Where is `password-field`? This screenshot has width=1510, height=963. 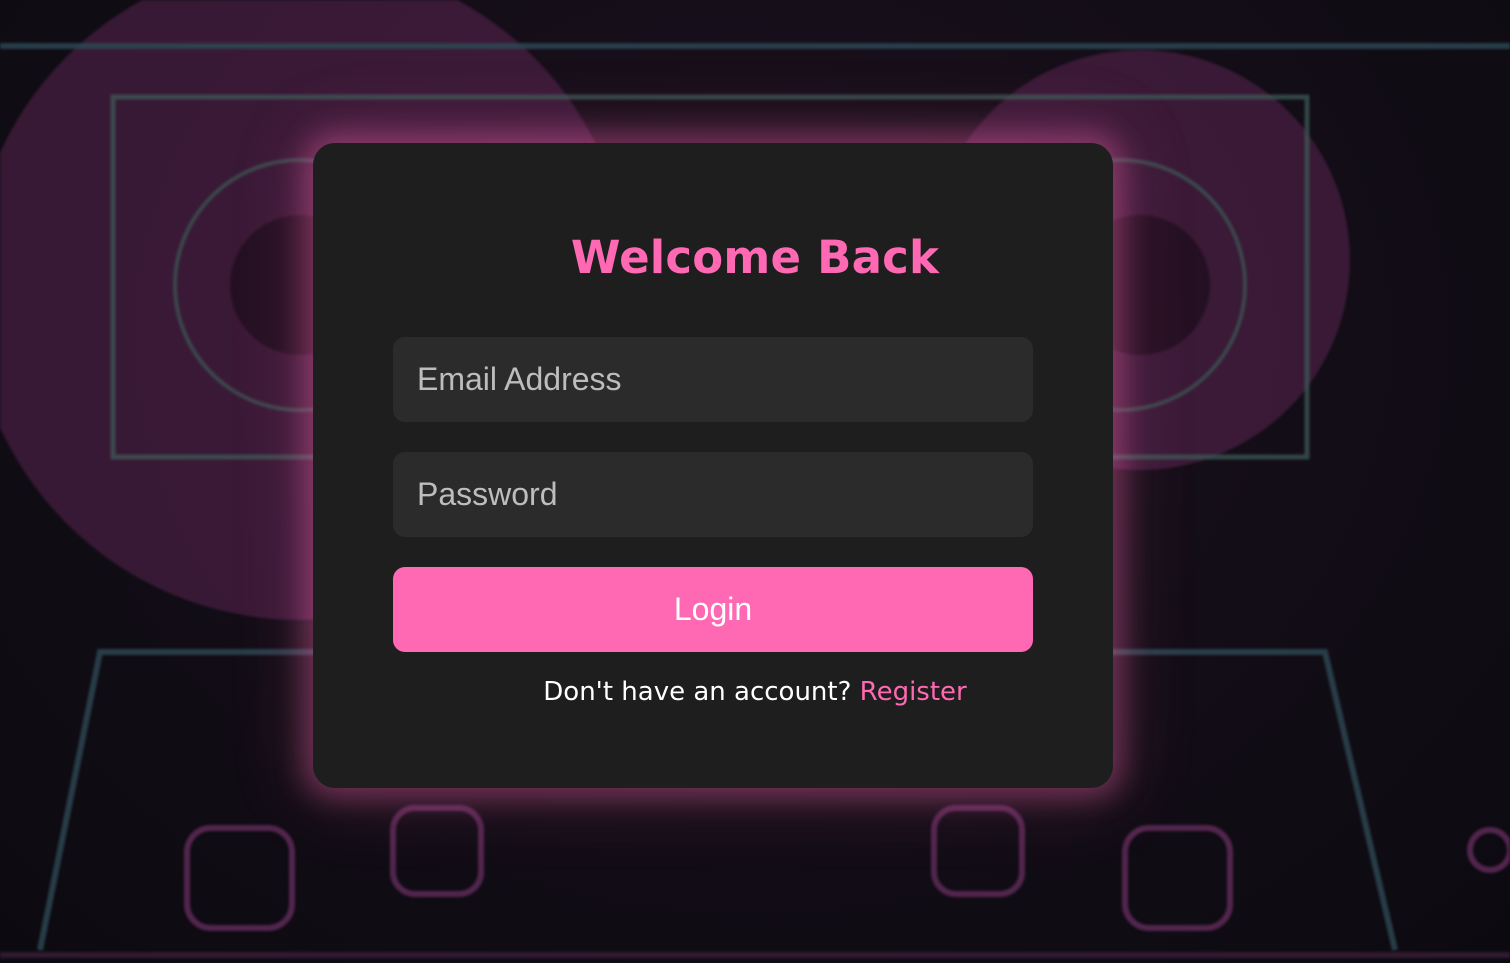
password-field is located at coordinates (713, 494).